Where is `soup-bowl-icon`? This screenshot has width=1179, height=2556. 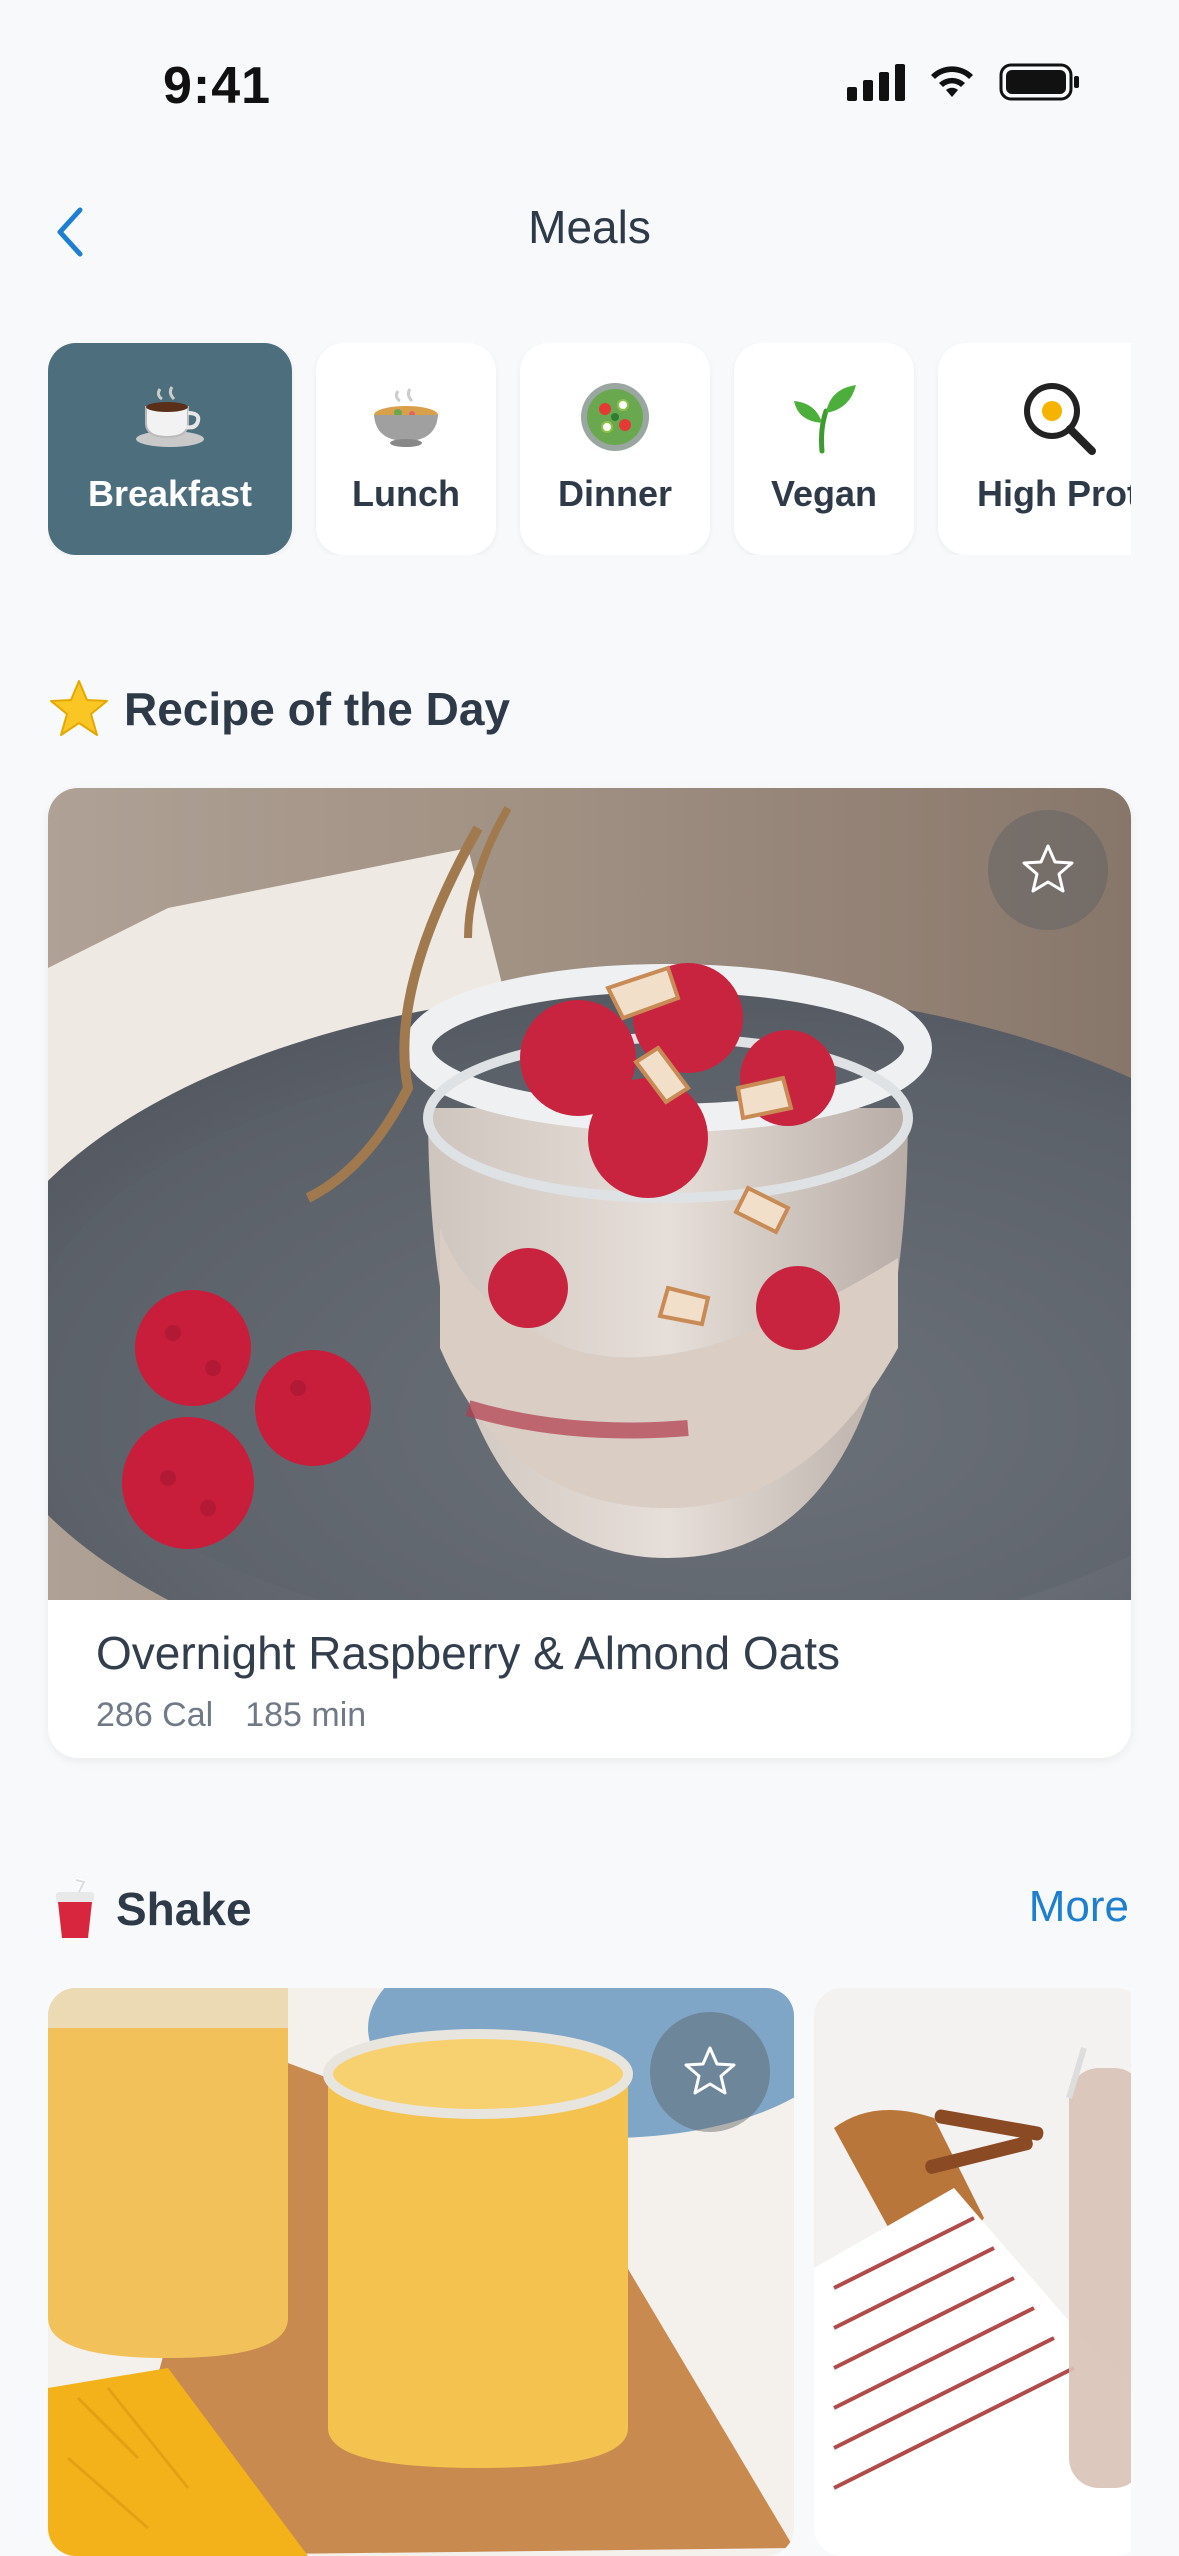 soup-bowl-icon is located at coordinates (406, 417).